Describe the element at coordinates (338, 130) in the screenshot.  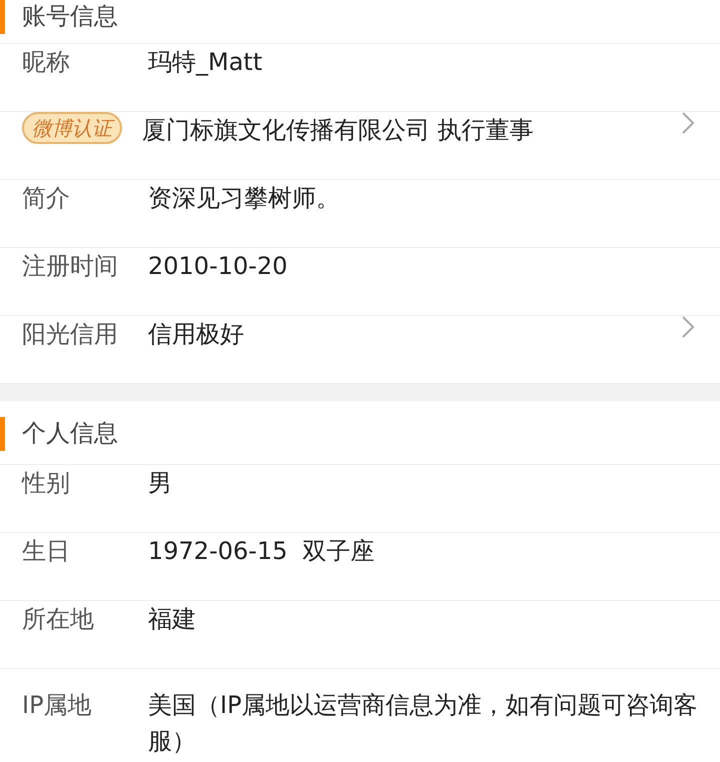
I see `row-value: 厦门标旗文化传播有限公司 执行董事` at that location.